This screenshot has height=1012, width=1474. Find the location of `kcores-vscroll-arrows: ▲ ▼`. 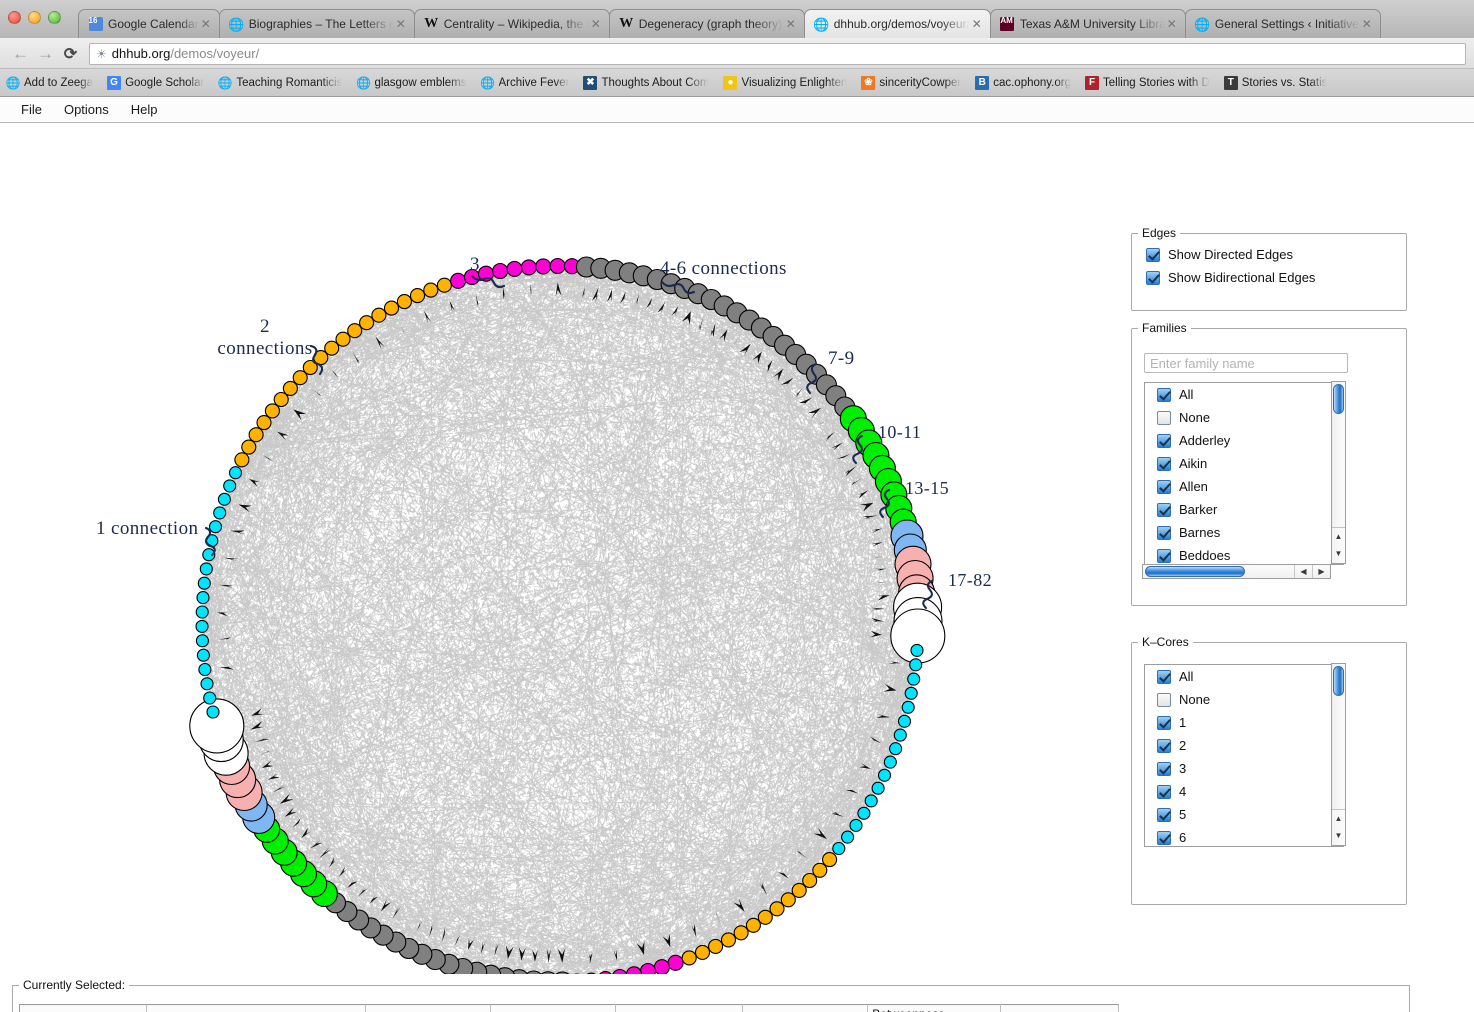

kcores-vscroll-arrows: ▲ ▼ is located at coordinates (1338, 827).